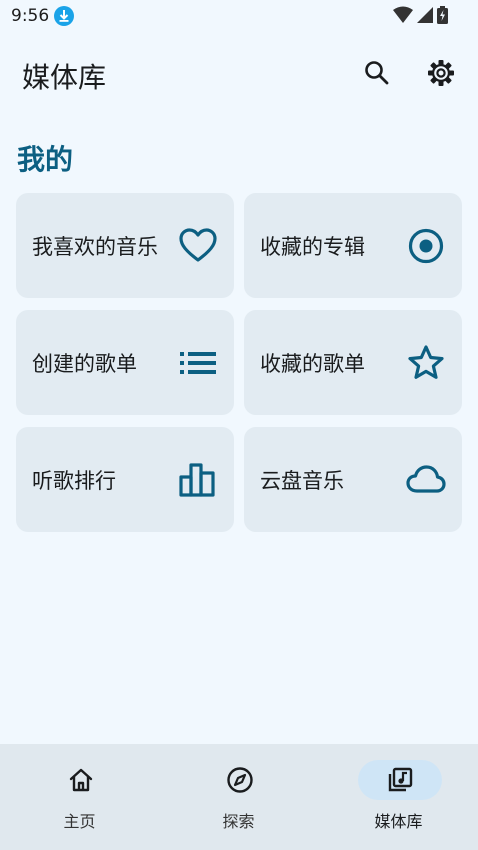  I want to click on library-music-icon, so click(400, 779).